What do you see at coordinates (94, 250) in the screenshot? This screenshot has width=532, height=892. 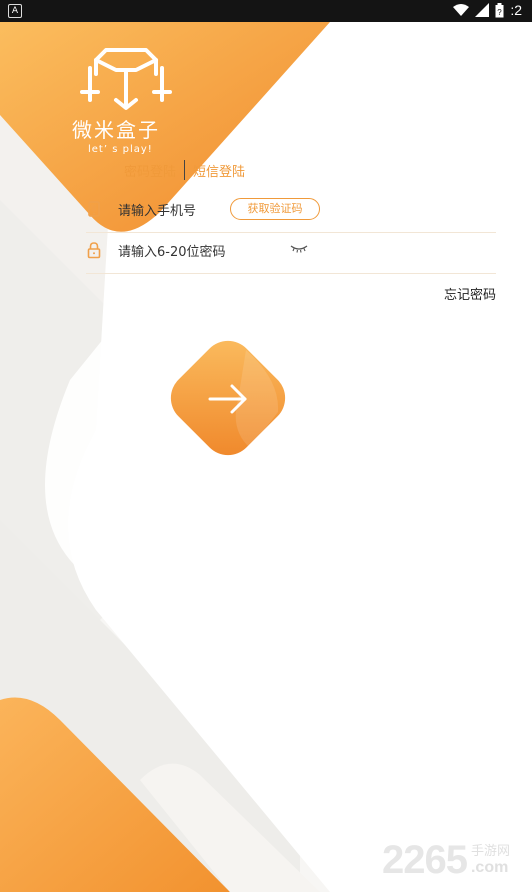 I see `lock-icon` at bounding box center [94, 250].